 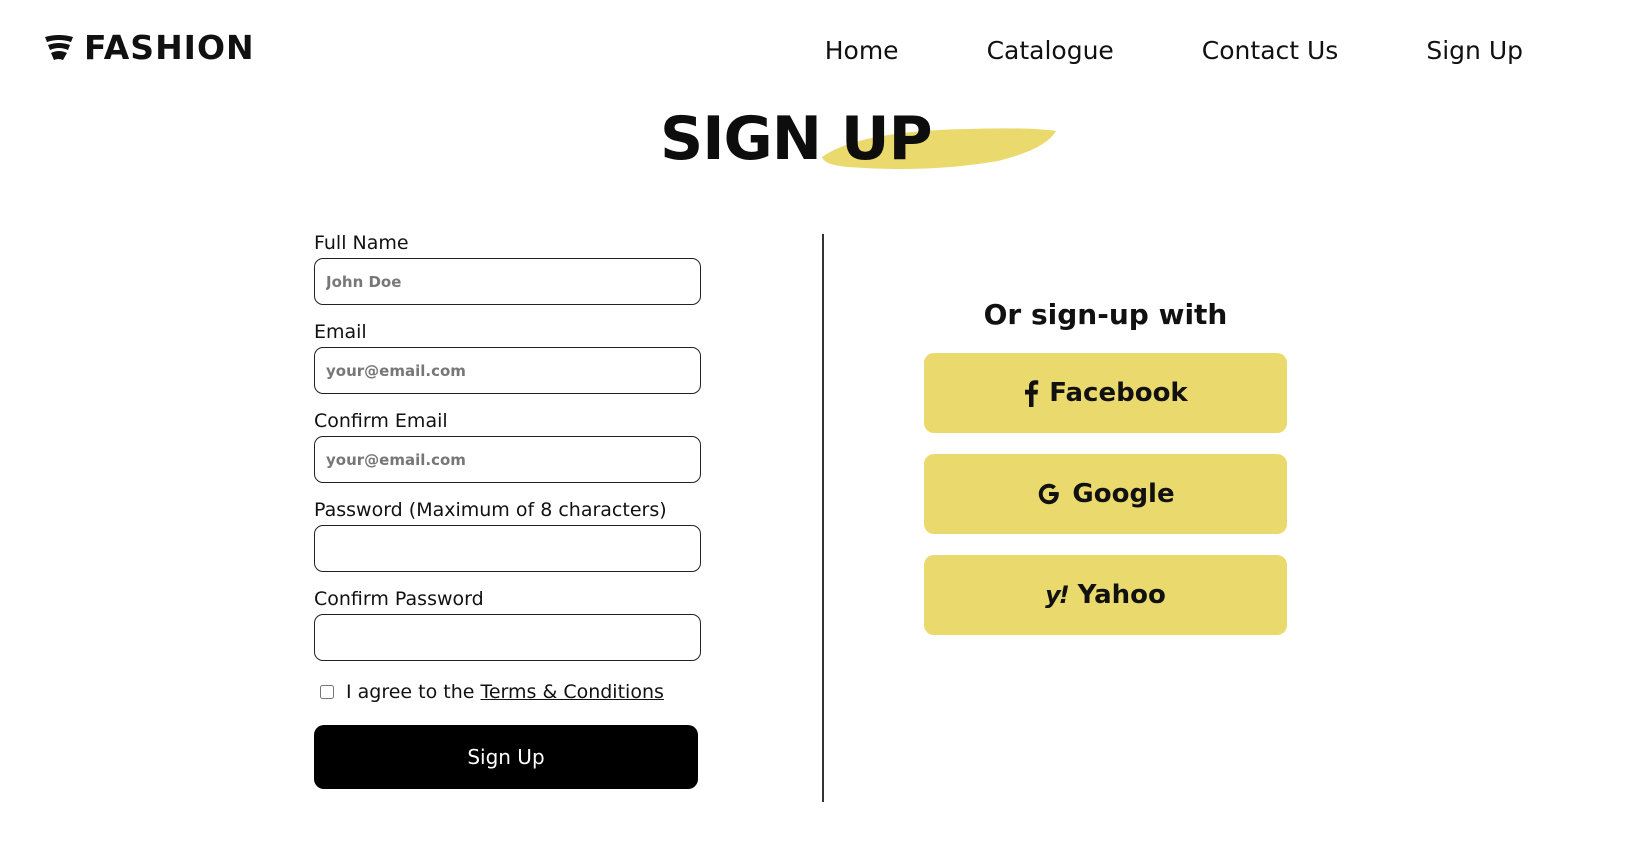 What do you see at coordinates (340, 332) in the screenshot?
I see `email-label: Email` at bounding box center [340, 332].